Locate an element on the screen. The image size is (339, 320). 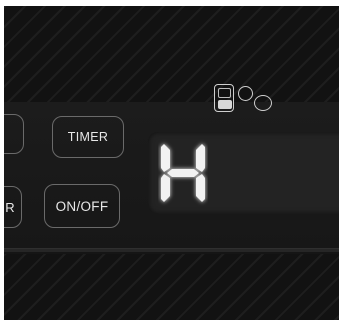
panel-divider is located at coordinates (171, 250).